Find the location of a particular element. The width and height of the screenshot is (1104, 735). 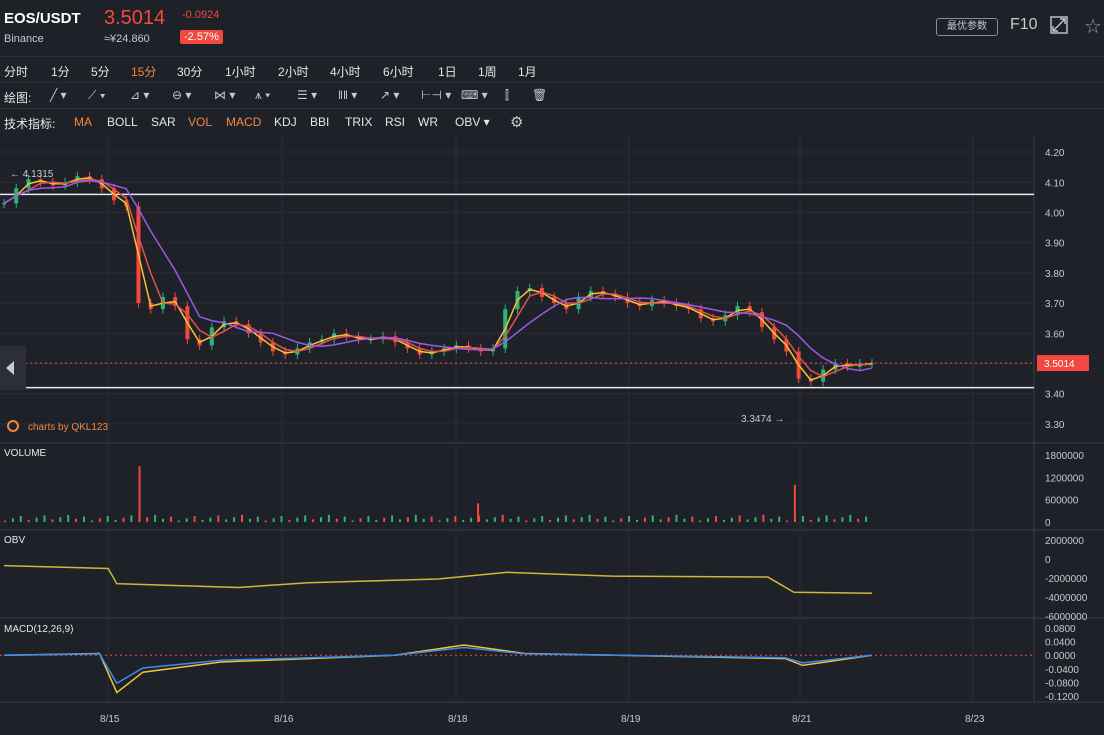

fullscreen-icon is located at coordinates (1059, 25).